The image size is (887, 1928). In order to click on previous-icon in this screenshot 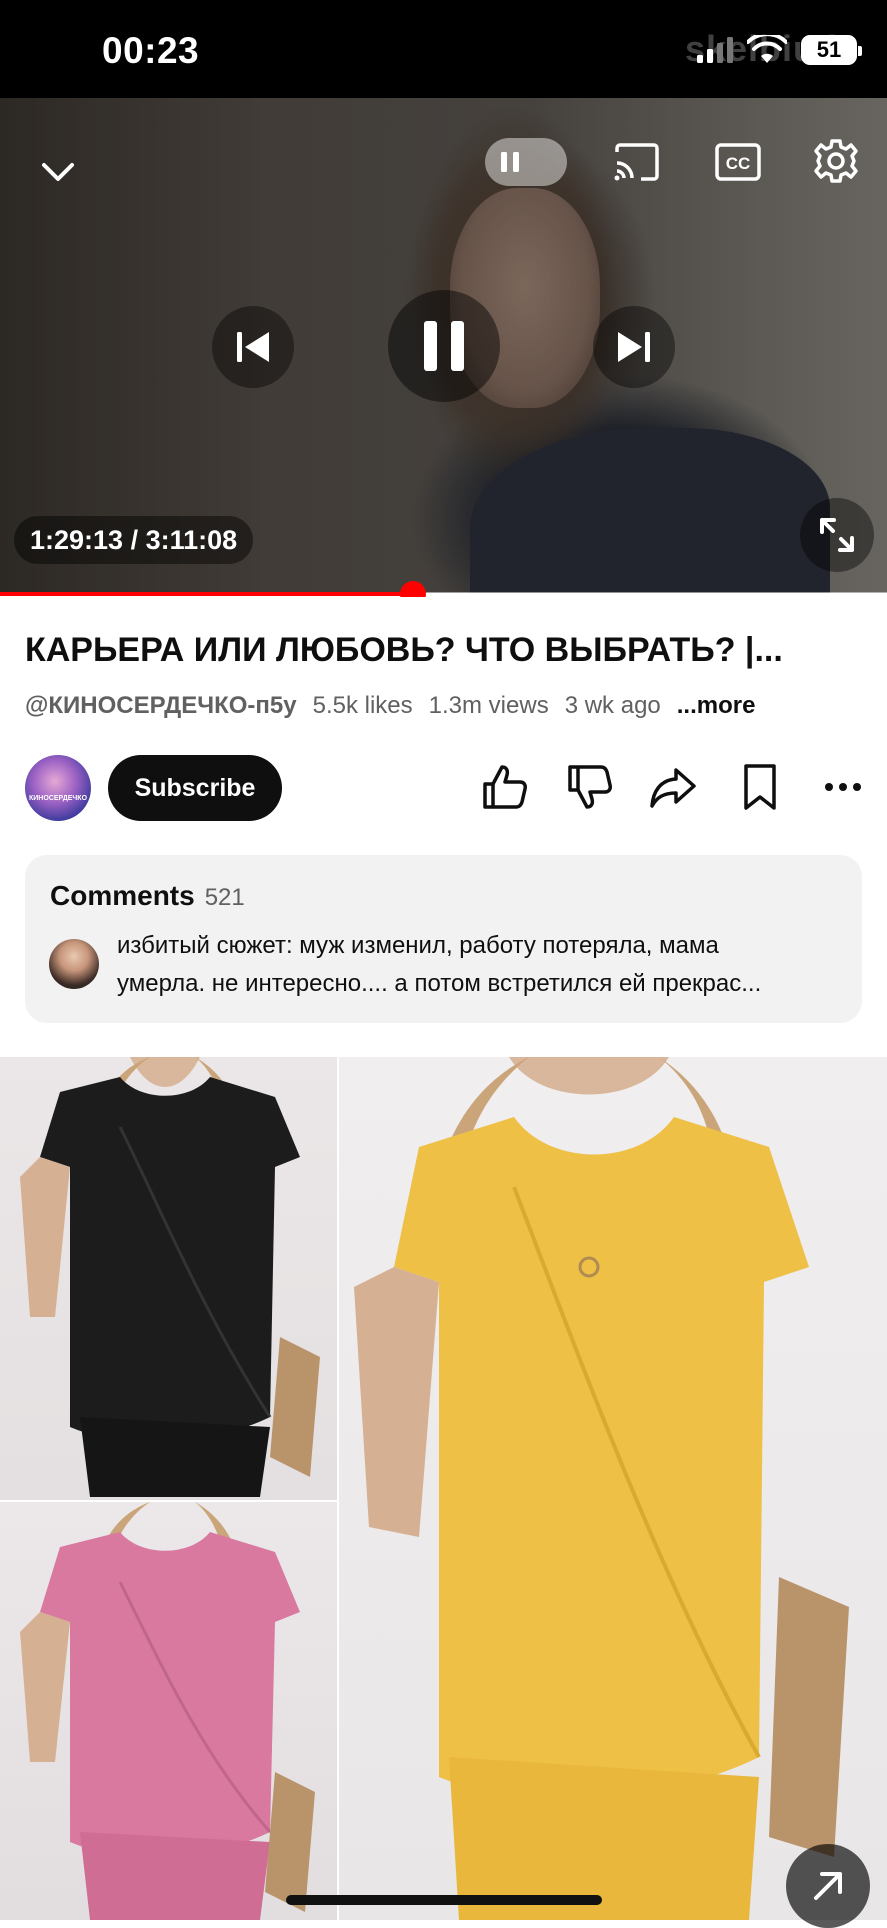, I will do `click(253, 347)`.